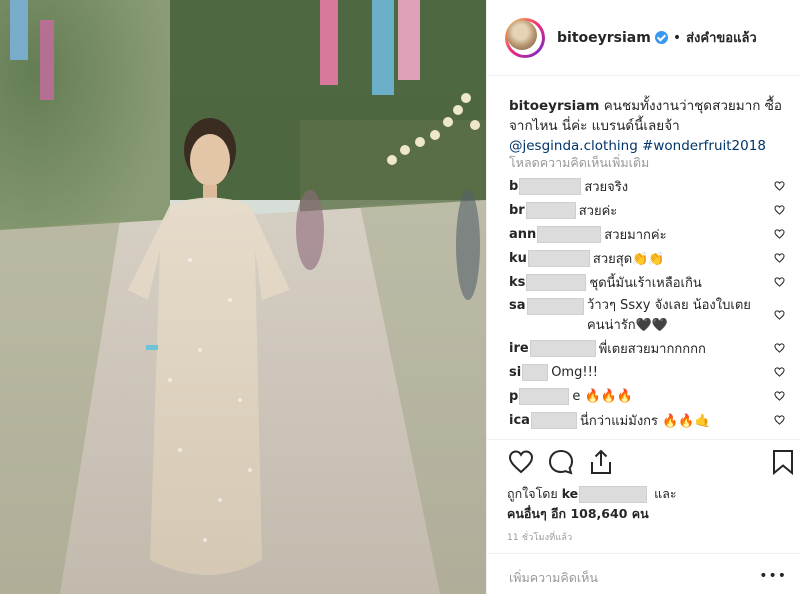 Image resolution: width=800 pixels, height=594 pixels. Describe the element at coordinates (574, 372) in the screenshot. I see `comment-text: Omg!!!` at that location.